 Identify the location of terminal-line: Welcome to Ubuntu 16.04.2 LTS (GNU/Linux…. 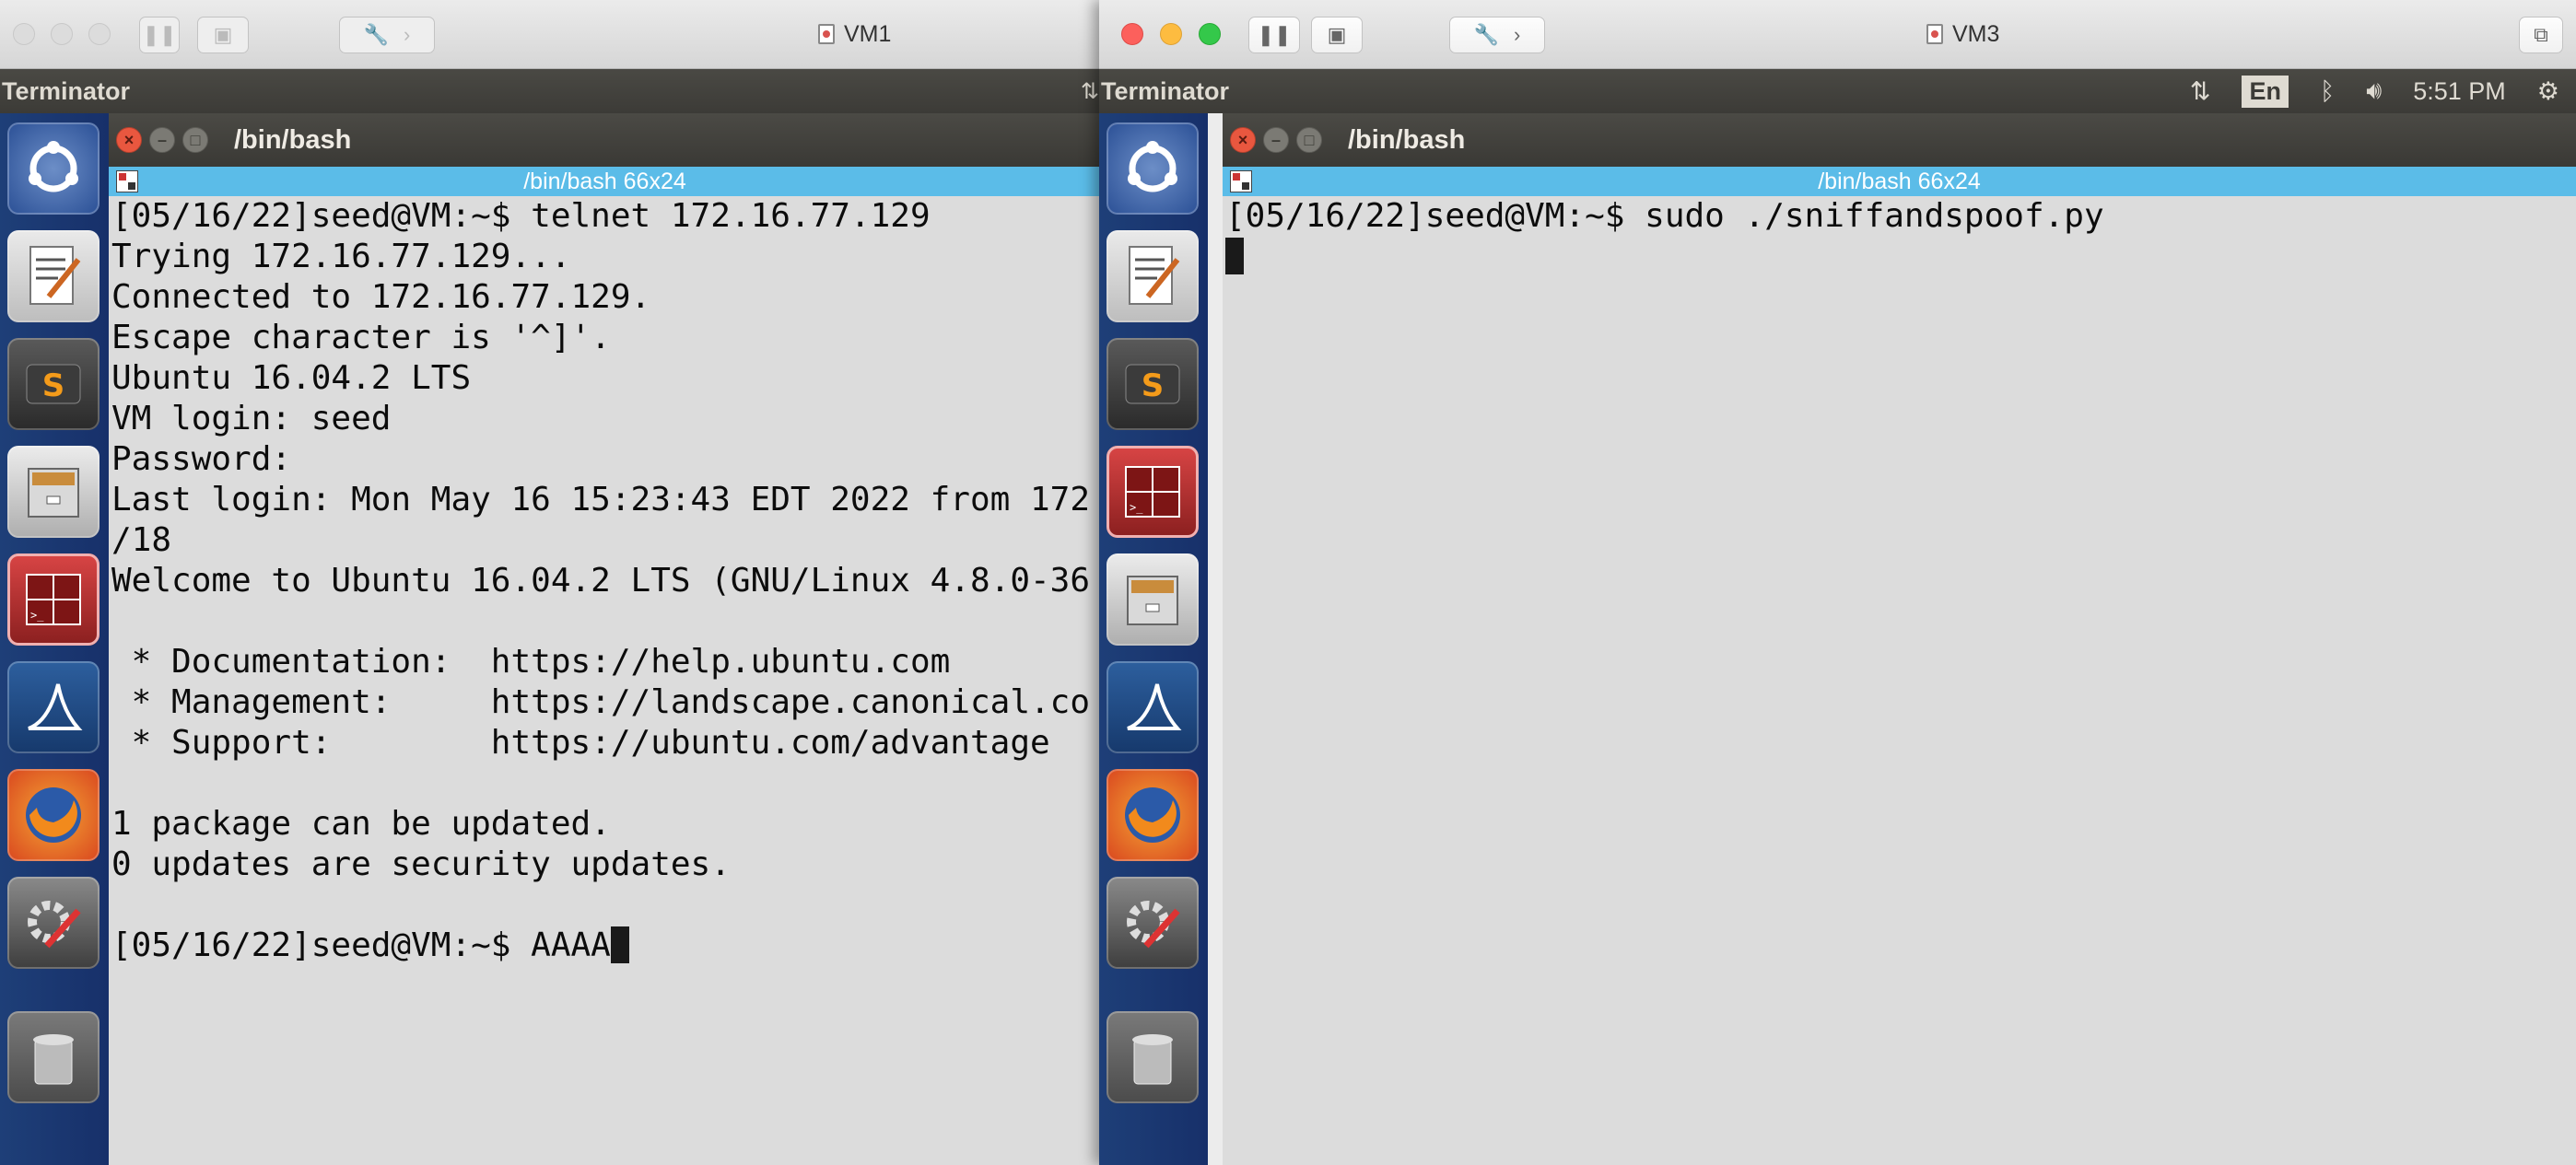
(601, 581).